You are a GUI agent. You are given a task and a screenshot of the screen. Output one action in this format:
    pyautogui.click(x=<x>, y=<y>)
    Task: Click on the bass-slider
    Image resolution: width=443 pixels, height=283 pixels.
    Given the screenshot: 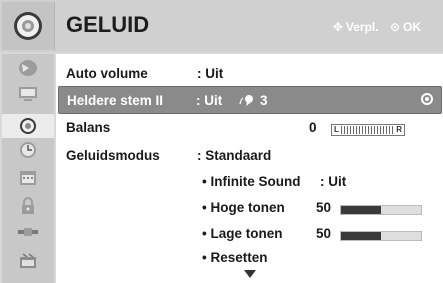 What is the action you would take?
    pyautogui.click(x=381, y=236)
    